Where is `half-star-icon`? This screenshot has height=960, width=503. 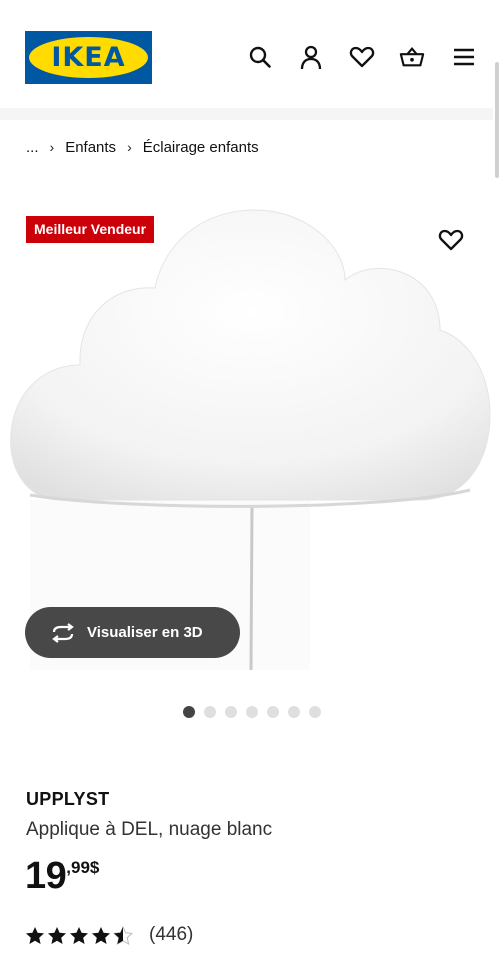 half-star-icon is located at coordinates (123, 935).